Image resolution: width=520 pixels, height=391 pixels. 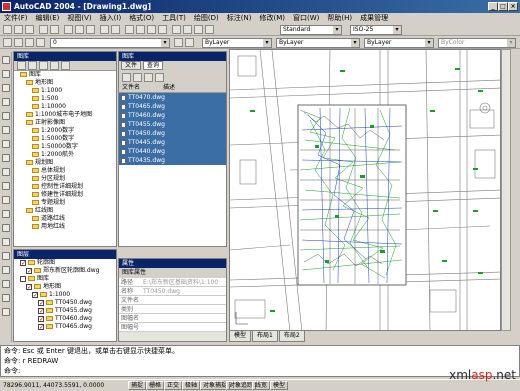 I want to click on open-icon, so click(x=18, y=29).